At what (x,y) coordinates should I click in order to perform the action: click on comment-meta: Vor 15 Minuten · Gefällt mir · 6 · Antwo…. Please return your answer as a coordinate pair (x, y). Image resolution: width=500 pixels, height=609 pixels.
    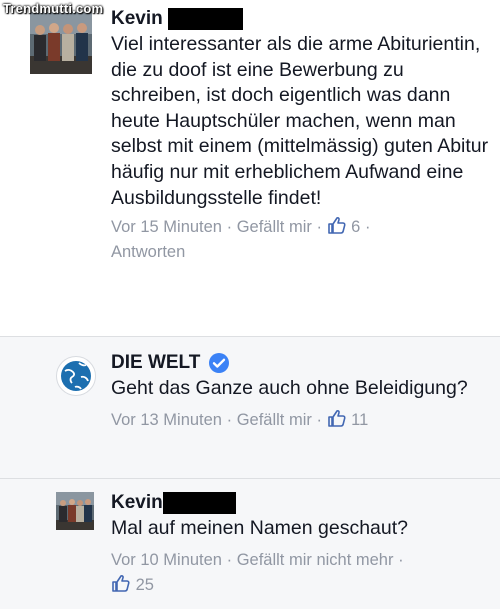
    Looking at the image, I should click on (301, 240).